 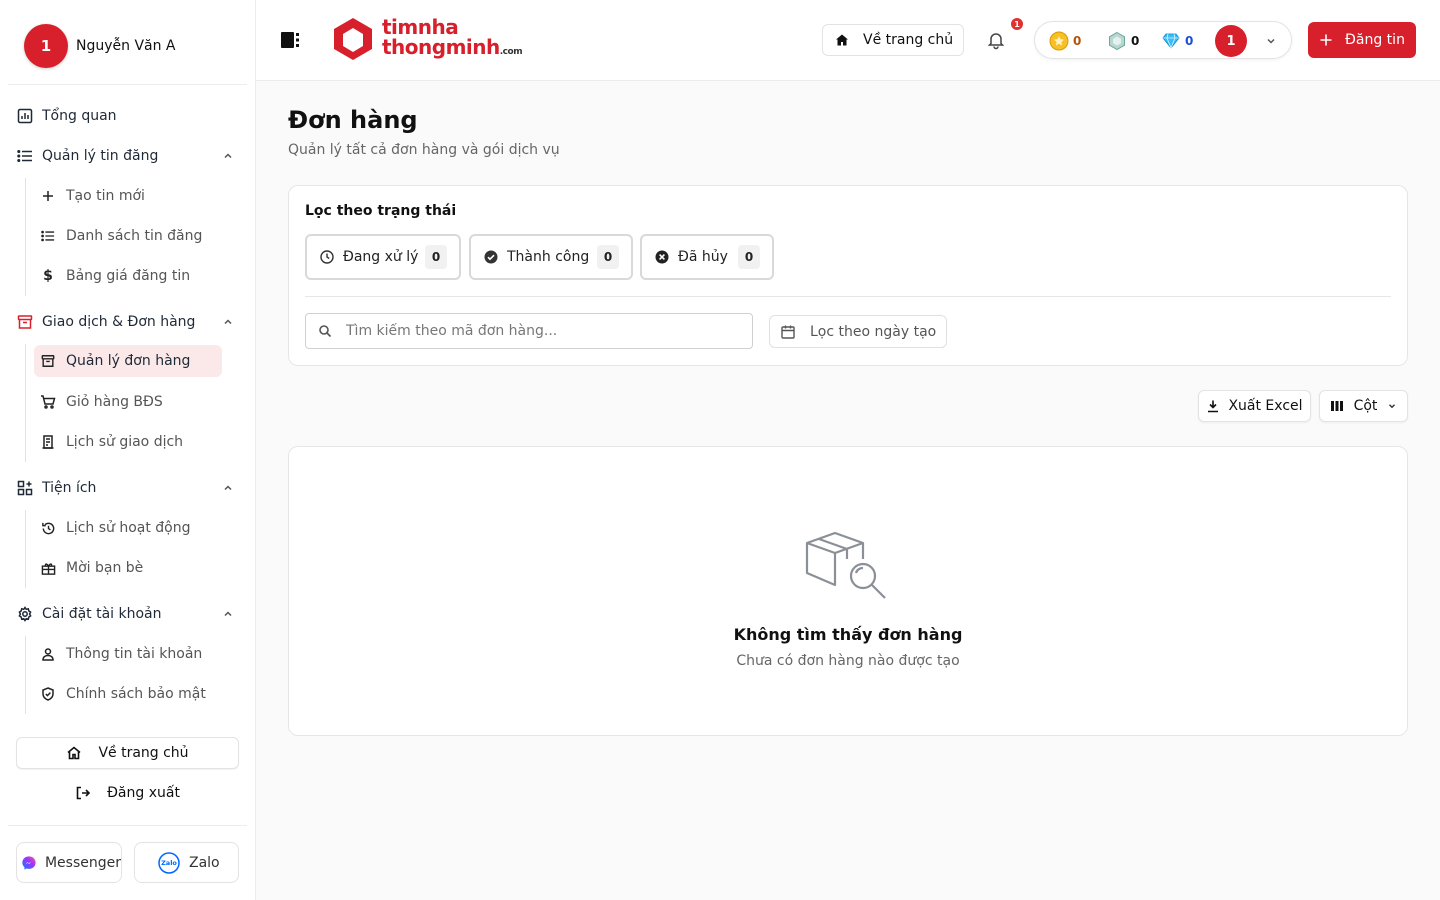 I want to click on sidebar-group-orders: Giao dịch & Đơn hàng, so click(x=128, y=322).